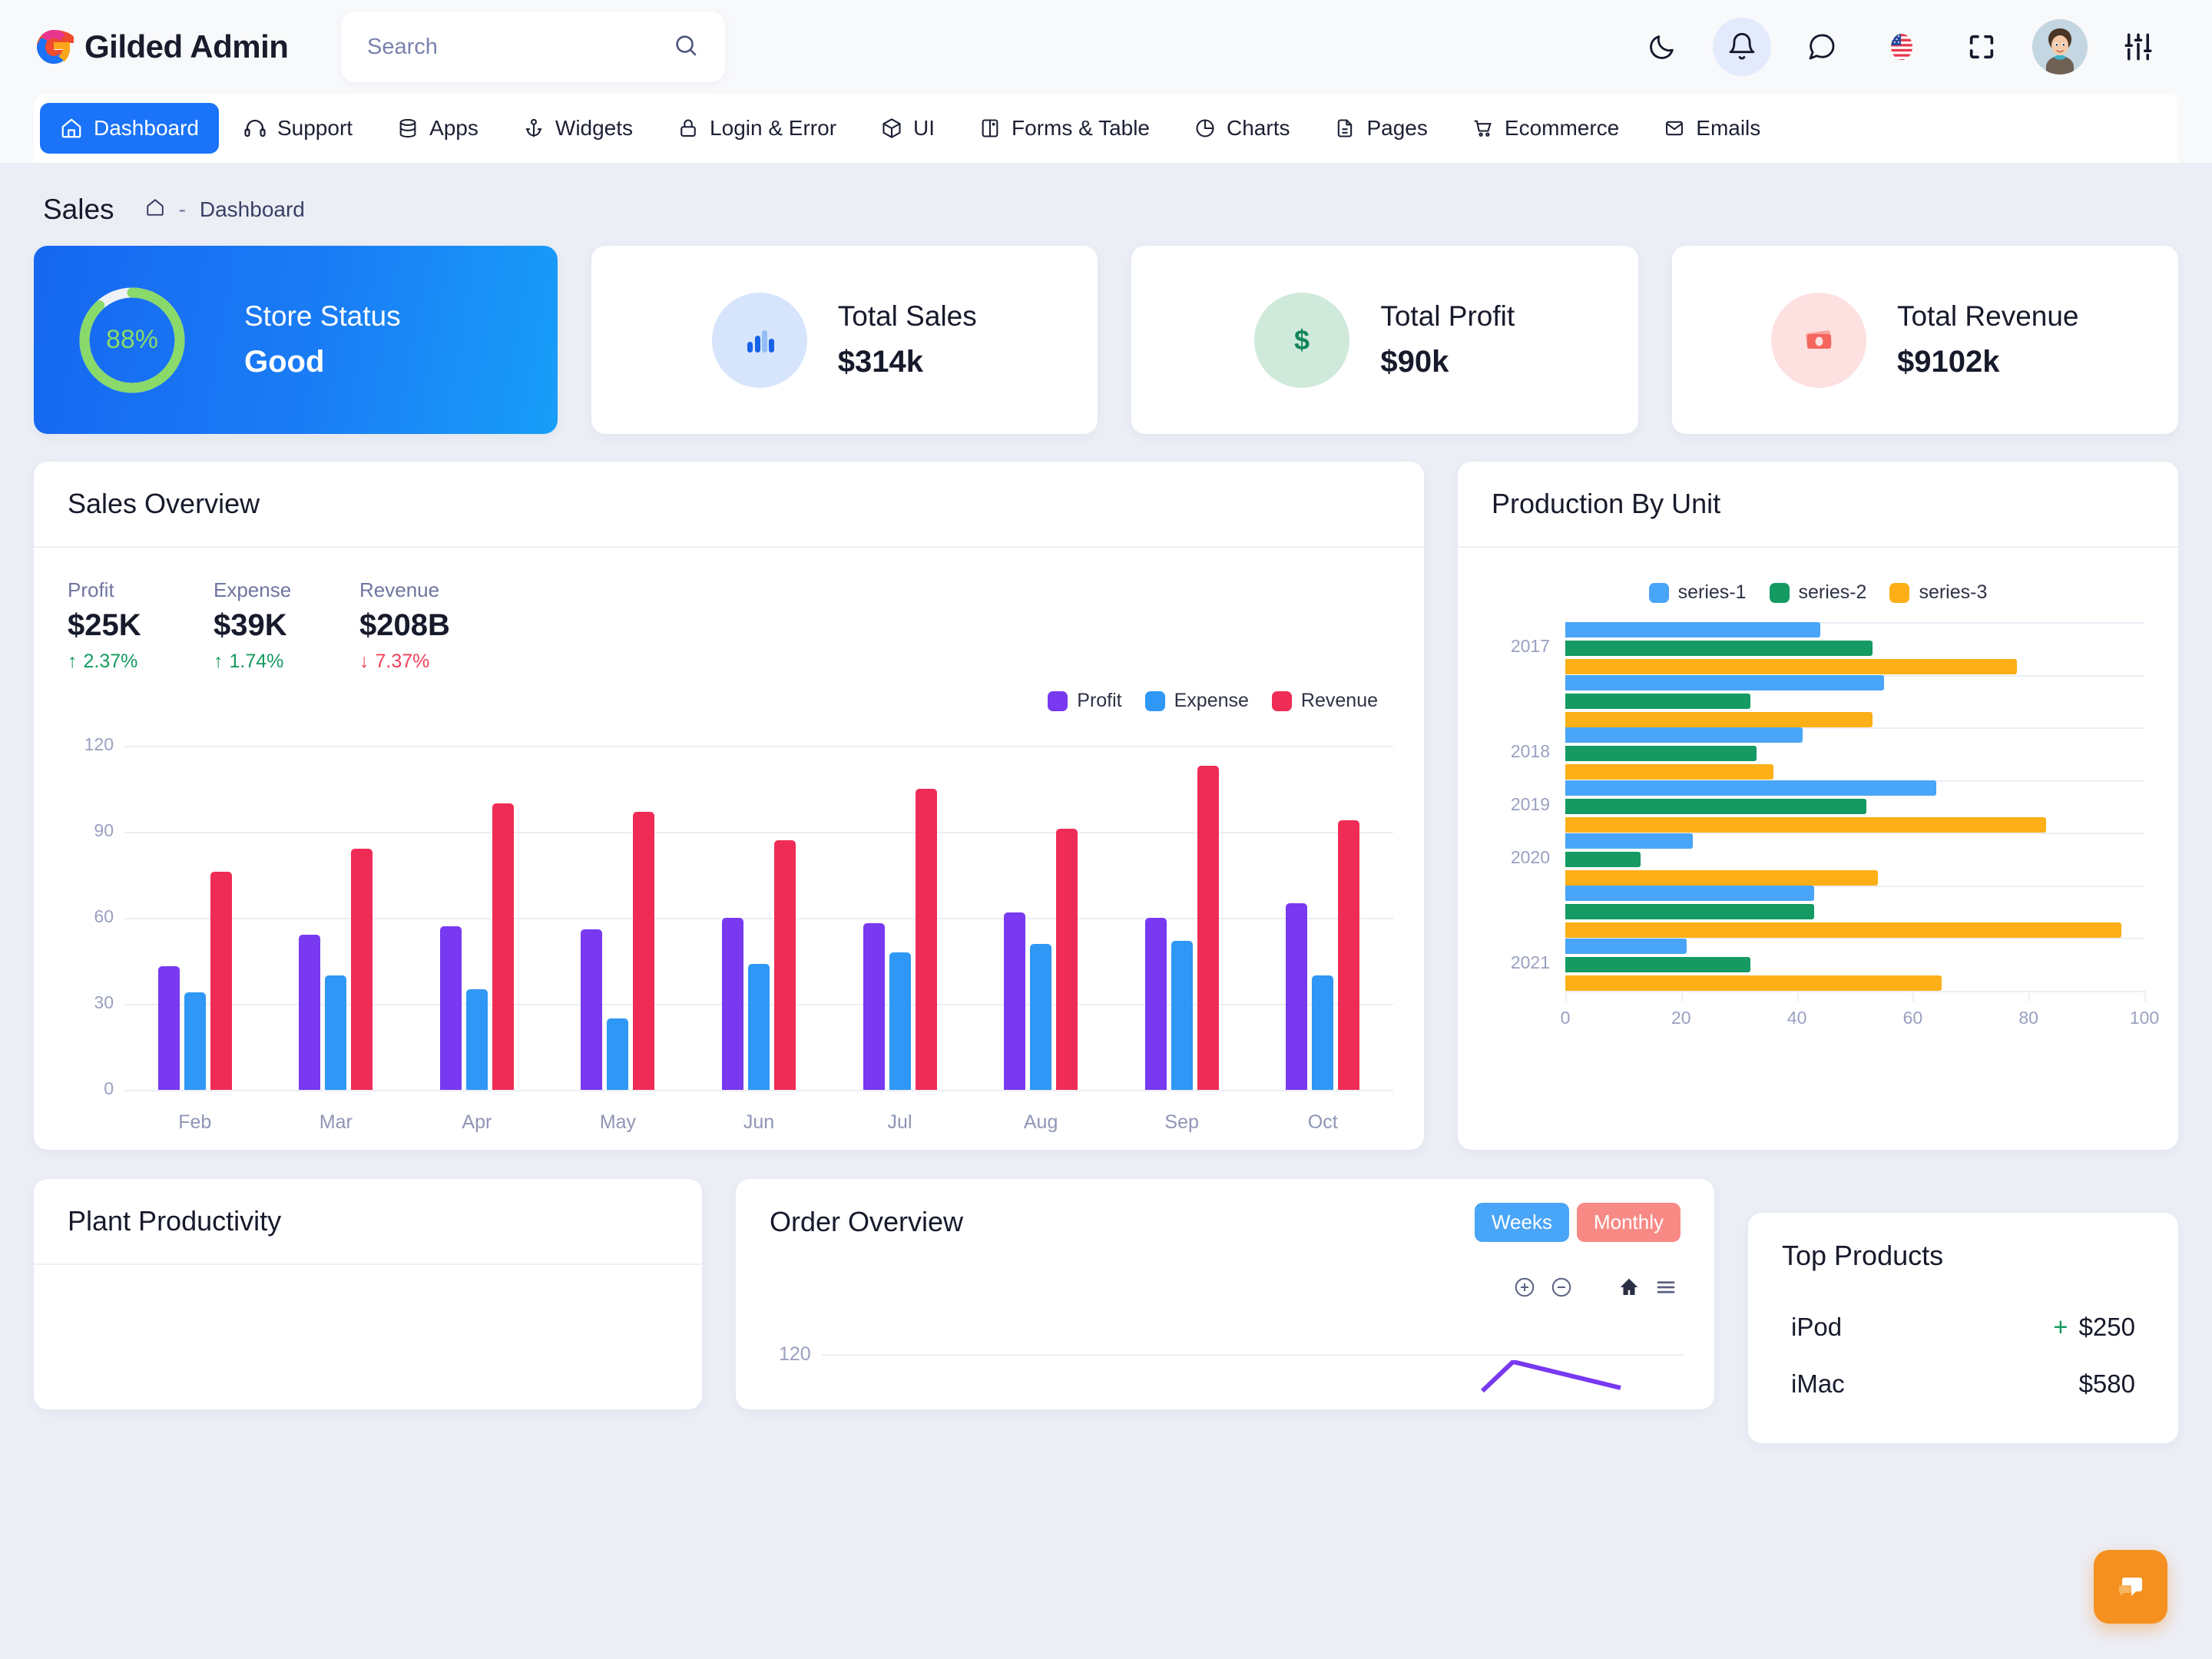 The width and height of the screenshot is (2212, 1659). What do you see at coordinates (1666, 1289) in the screenshot?
I see `menu-icon` at bounding box center [1666, 1289].